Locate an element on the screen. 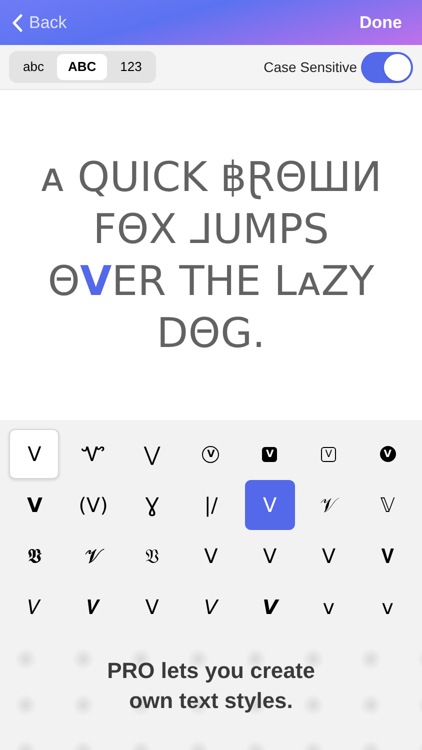  case-sensitive-label: Case Sensitive is located at coordinates (310, 67).